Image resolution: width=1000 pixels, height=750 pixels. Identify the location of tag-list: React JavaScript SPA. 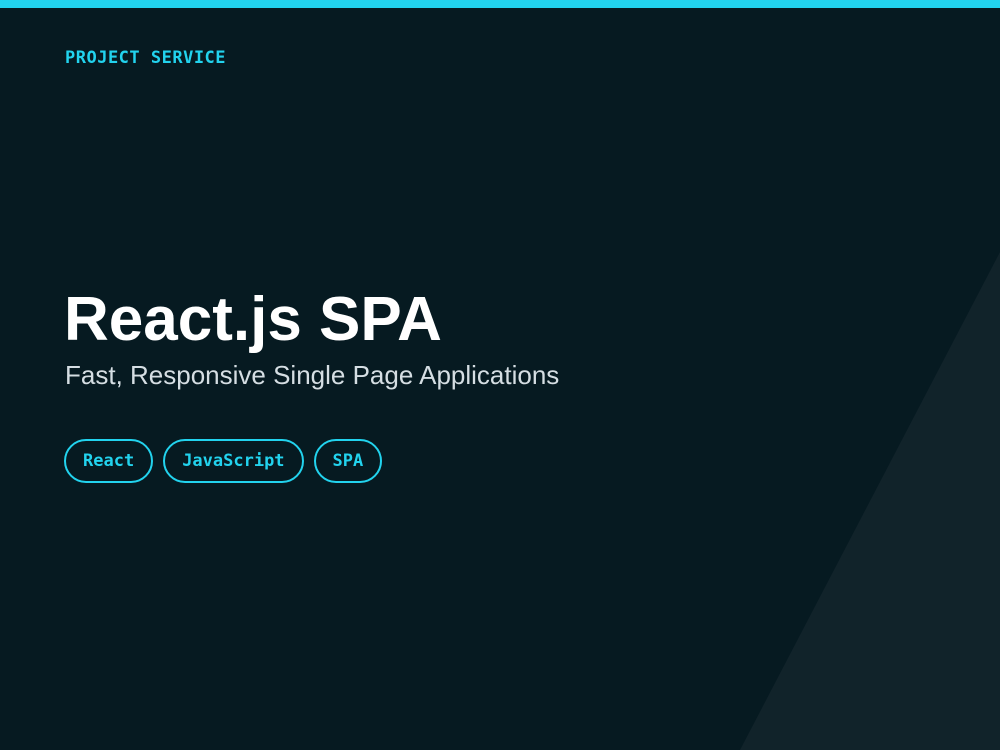
(223, 461).